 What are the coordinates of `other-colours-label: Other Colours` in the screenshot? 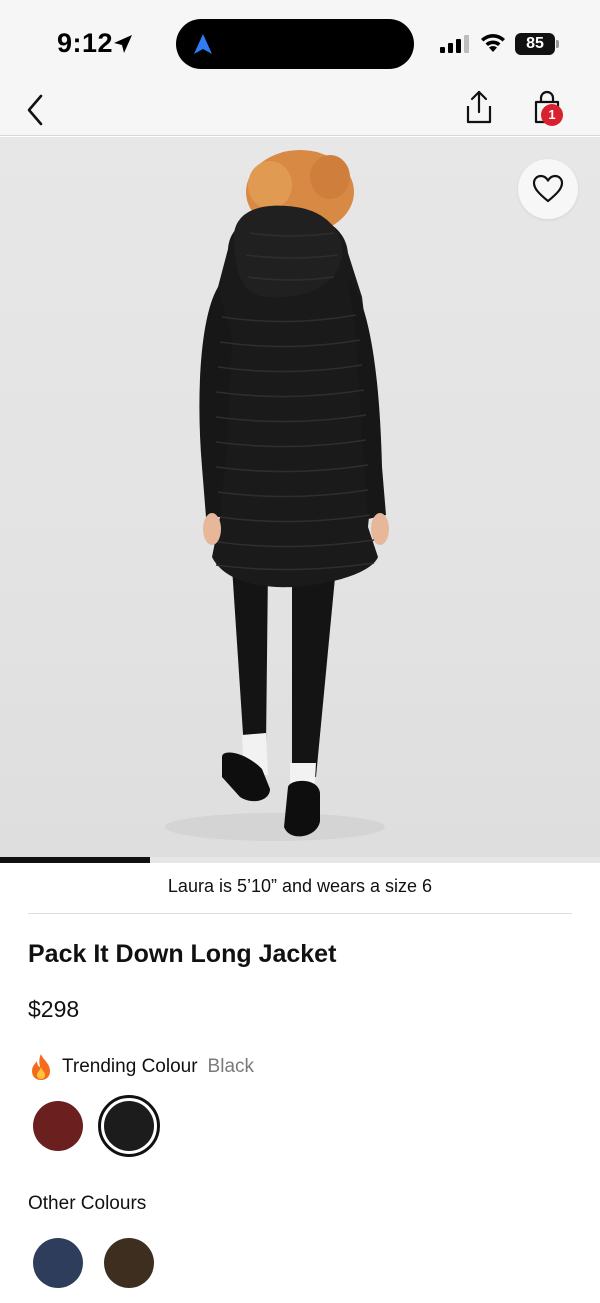 It's located at (87, 1203).